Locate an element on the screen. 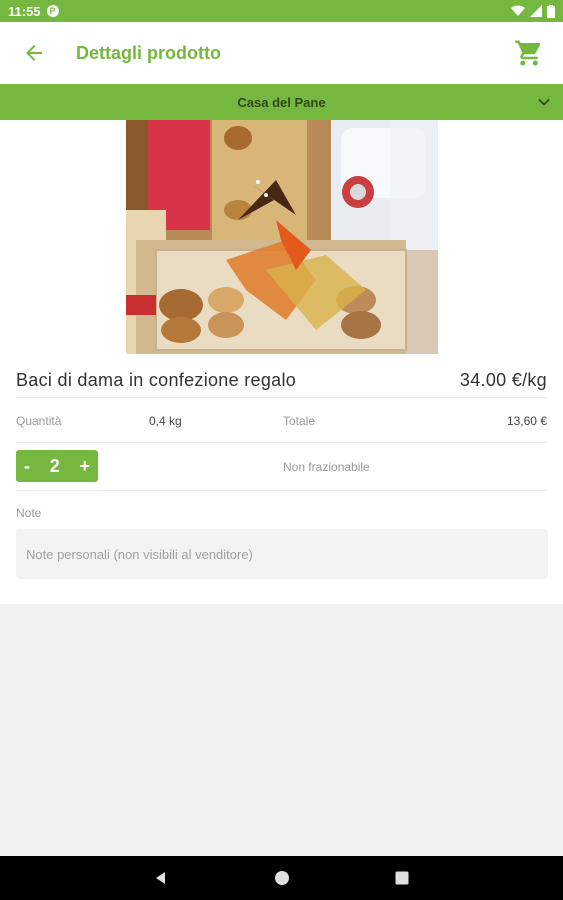  nav-home-icon is located at coordinates (282, 878).